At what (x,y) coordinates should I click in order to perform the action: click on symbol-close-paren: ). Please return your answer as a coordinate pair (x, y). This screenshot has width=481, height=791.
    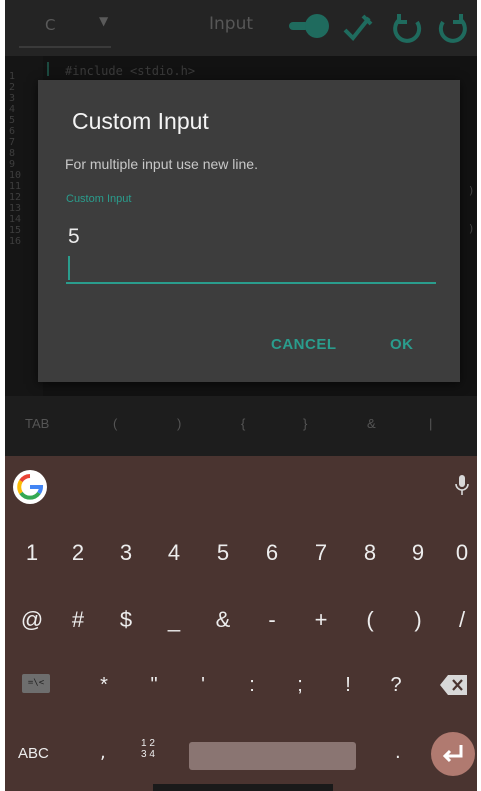
    Looking at the image, I should click on (179, 423).